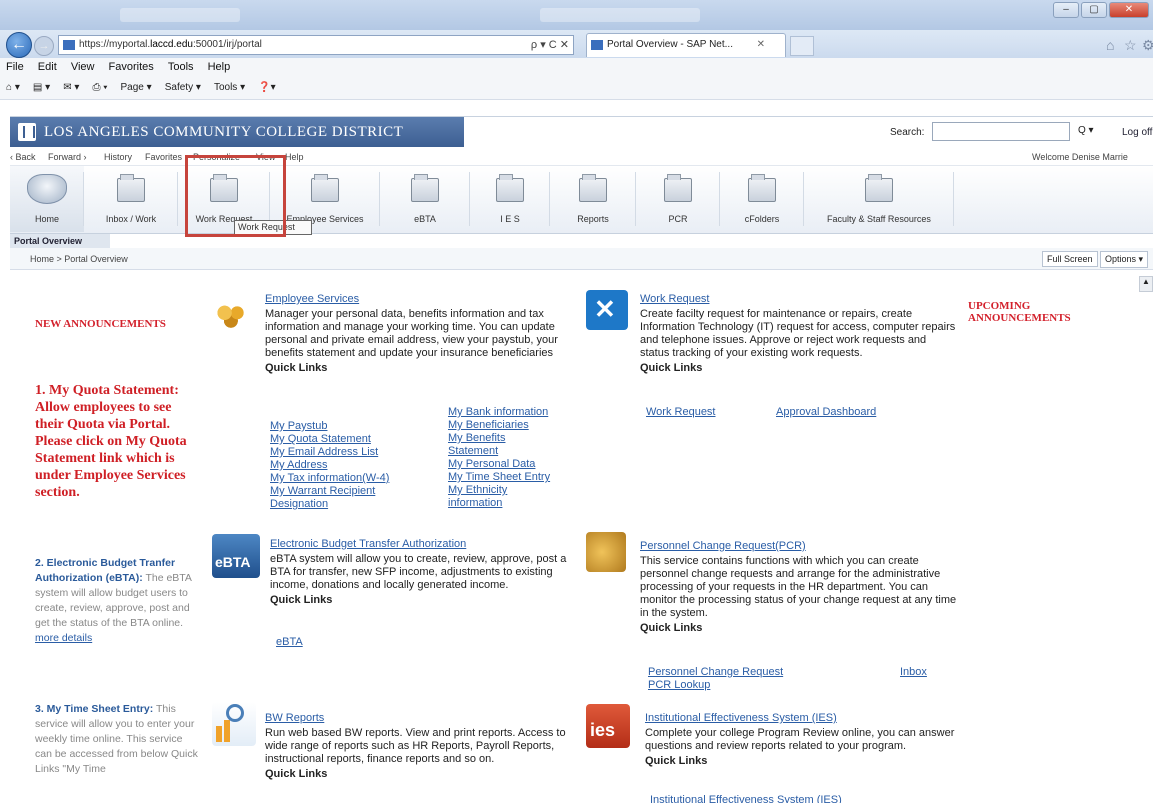  What do you see at coordinates (607, 310) in the screenshot?
I see `work-request-tools-icon: ✕` at bounding box center [607, 310].